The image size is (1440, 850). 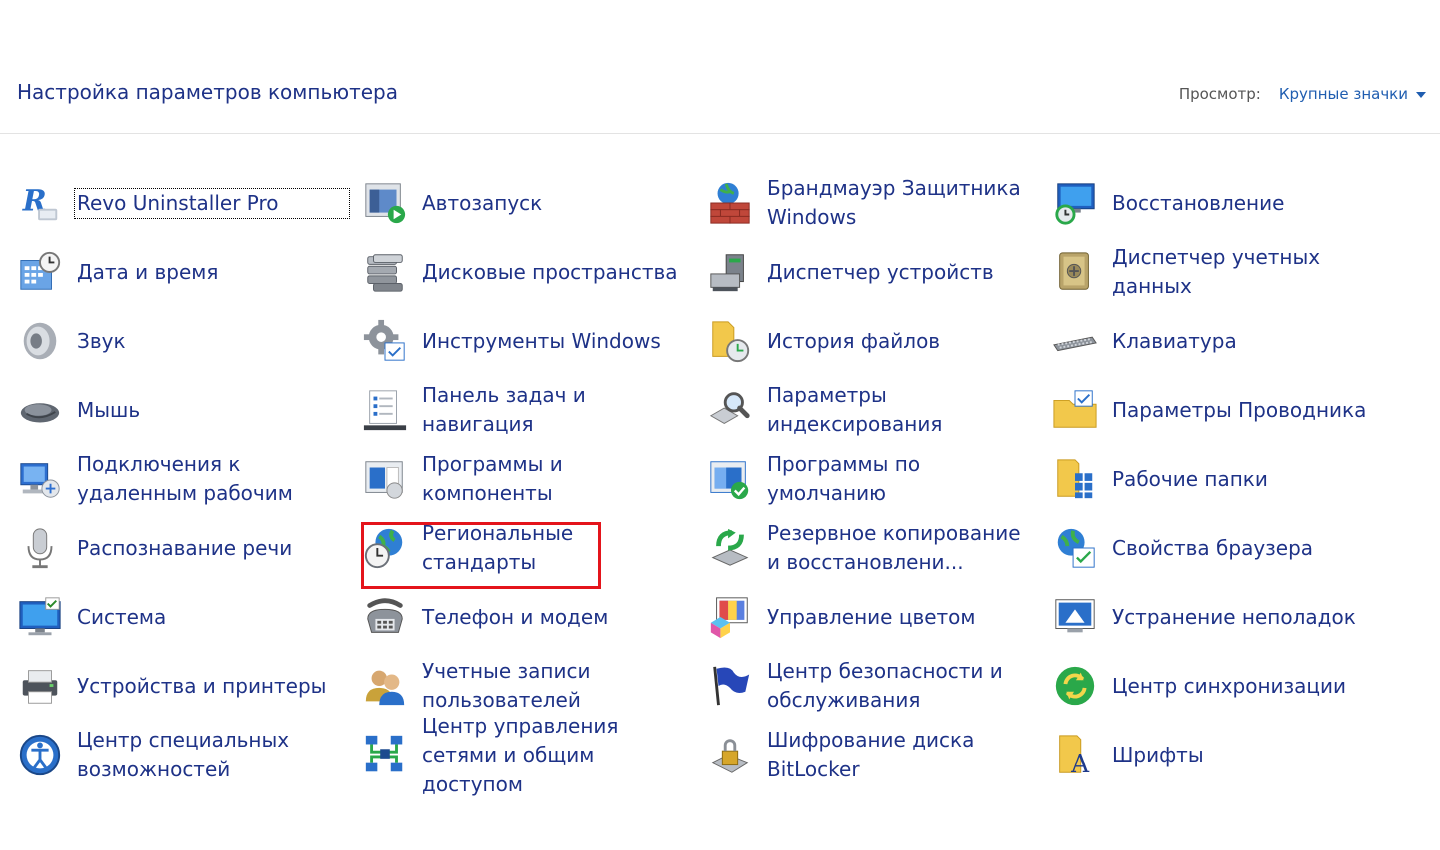 What do you see at coordinates (730, 203) in the screenshot?
I see `firewall-icon` at bounding box center [730, 203].